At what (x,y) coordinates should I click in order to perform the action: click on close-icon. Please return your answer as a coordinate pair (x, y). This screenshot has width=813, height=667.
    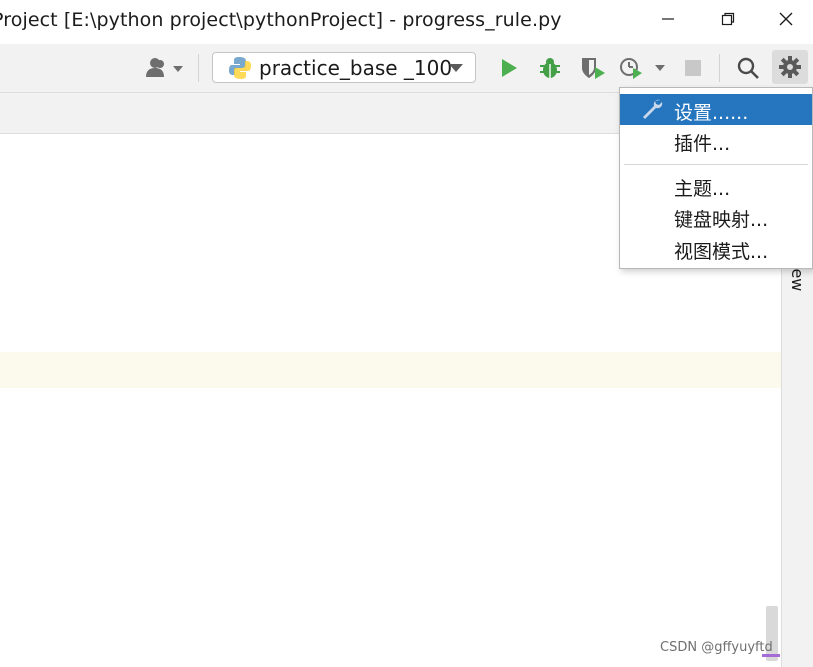
    Looking at the image, I should click on (786, 19).